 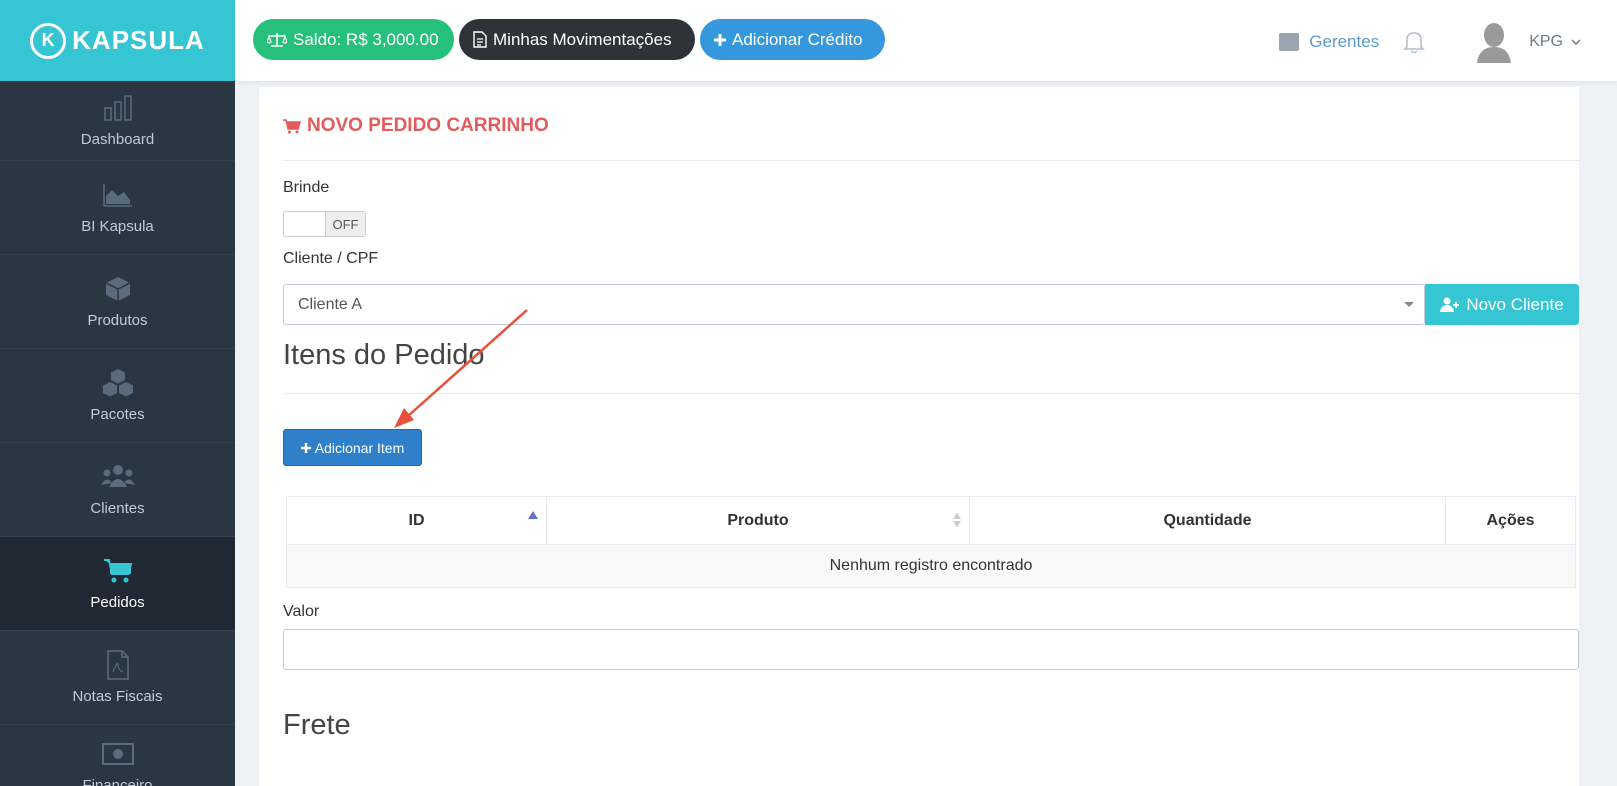 I want to click on valor-input, so click(x=931, y=649).